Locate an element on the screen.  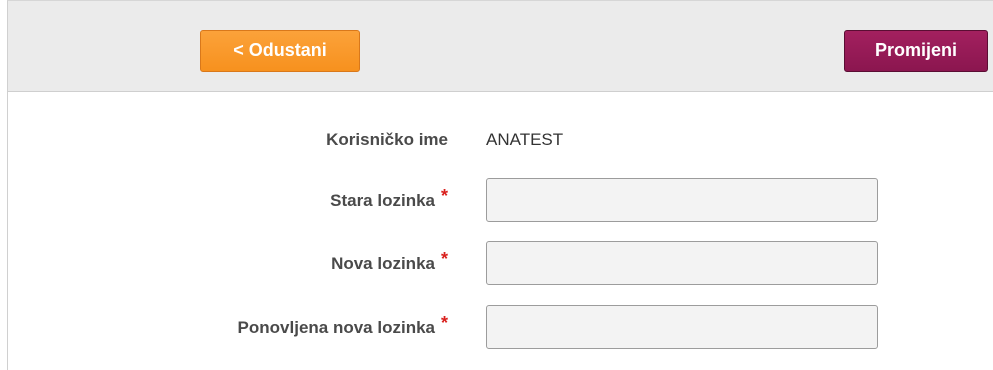
new-password-label: Nova lozinka * is located at coordinates (389, 263).